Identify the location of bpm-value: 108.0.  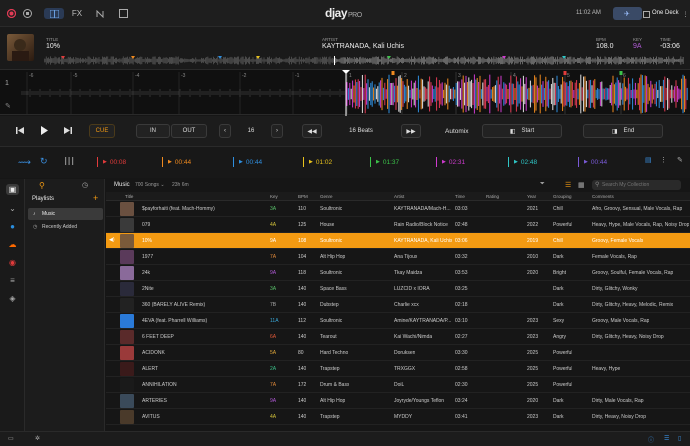
(605, 46).